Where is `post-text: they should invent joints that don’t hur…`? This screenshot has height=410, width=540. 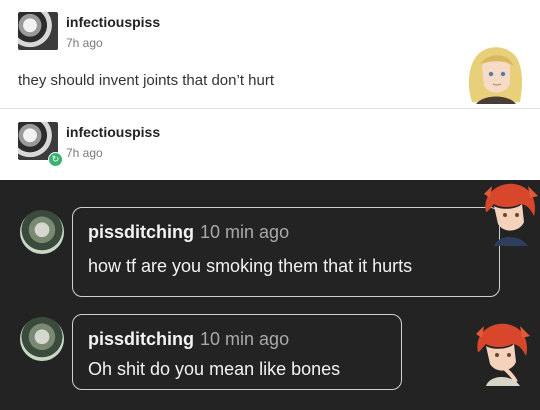 post-text: they should invent joints that don’t hur… is located at coordinates (146, 80).